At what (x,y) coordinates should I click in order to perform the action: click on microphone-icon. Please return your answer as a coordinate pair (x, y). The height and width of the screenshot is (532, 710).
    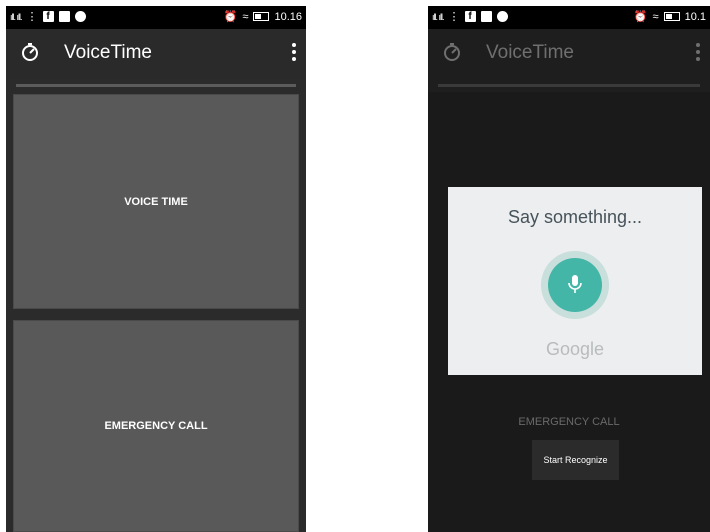
    Looking at the image, I should click on (575, 284).